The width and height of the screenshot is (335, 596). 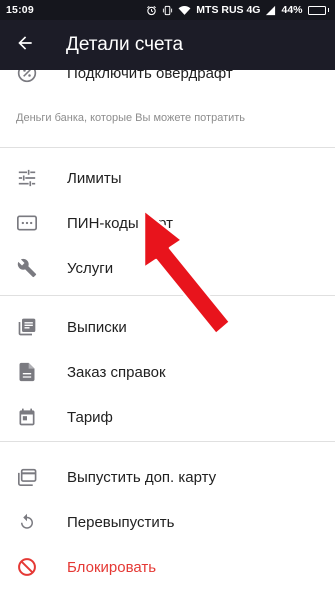 What do you see at coordinates (90, 268) in the screenshot?
I see `menu-item-label: Услуги` at bounding box center [90, 268].